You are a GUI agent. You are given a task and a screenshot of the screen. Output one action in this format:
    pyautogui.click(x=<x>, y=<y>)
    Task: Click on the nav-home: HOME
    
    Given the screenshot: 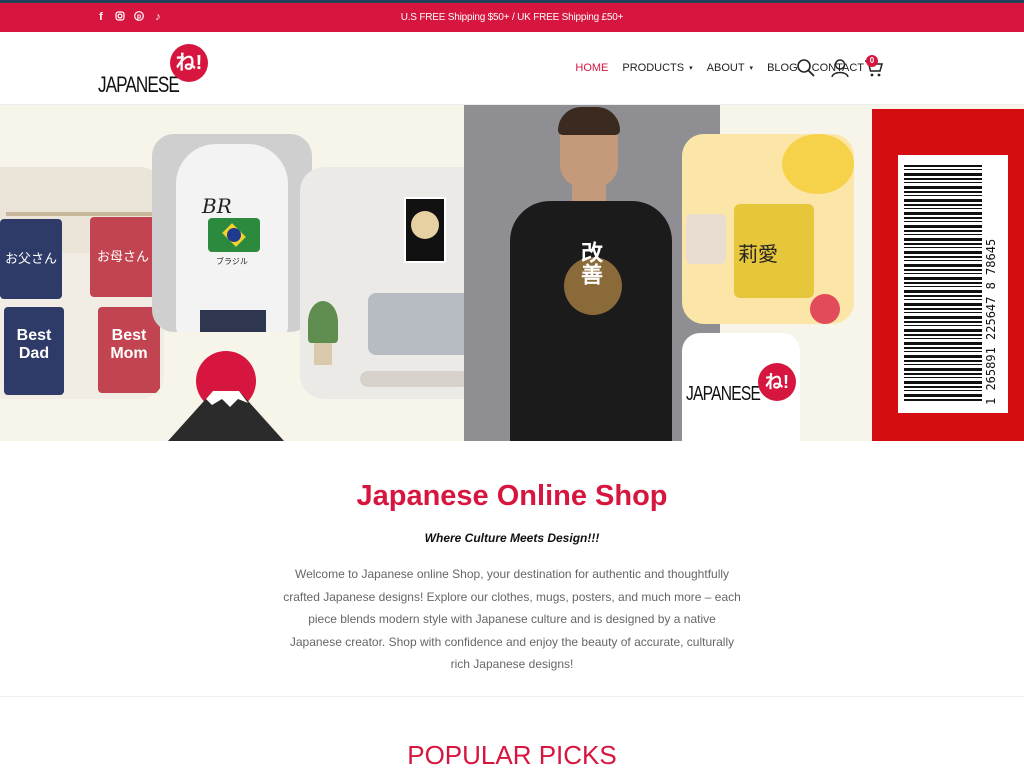 What is the action you would take?
    pyautogui.click(x=591, y=68)
    